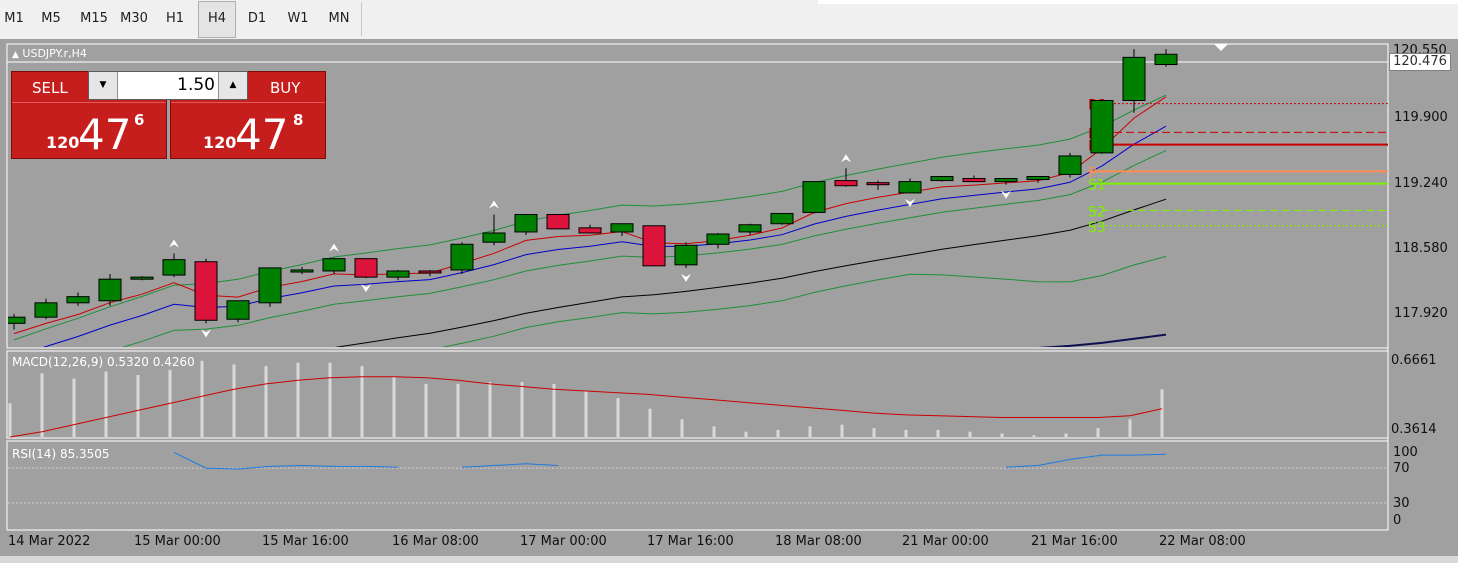 This screenshot has height=563, width=1458. I want to click on sell-price-prefix: 120, so click(63, 142).